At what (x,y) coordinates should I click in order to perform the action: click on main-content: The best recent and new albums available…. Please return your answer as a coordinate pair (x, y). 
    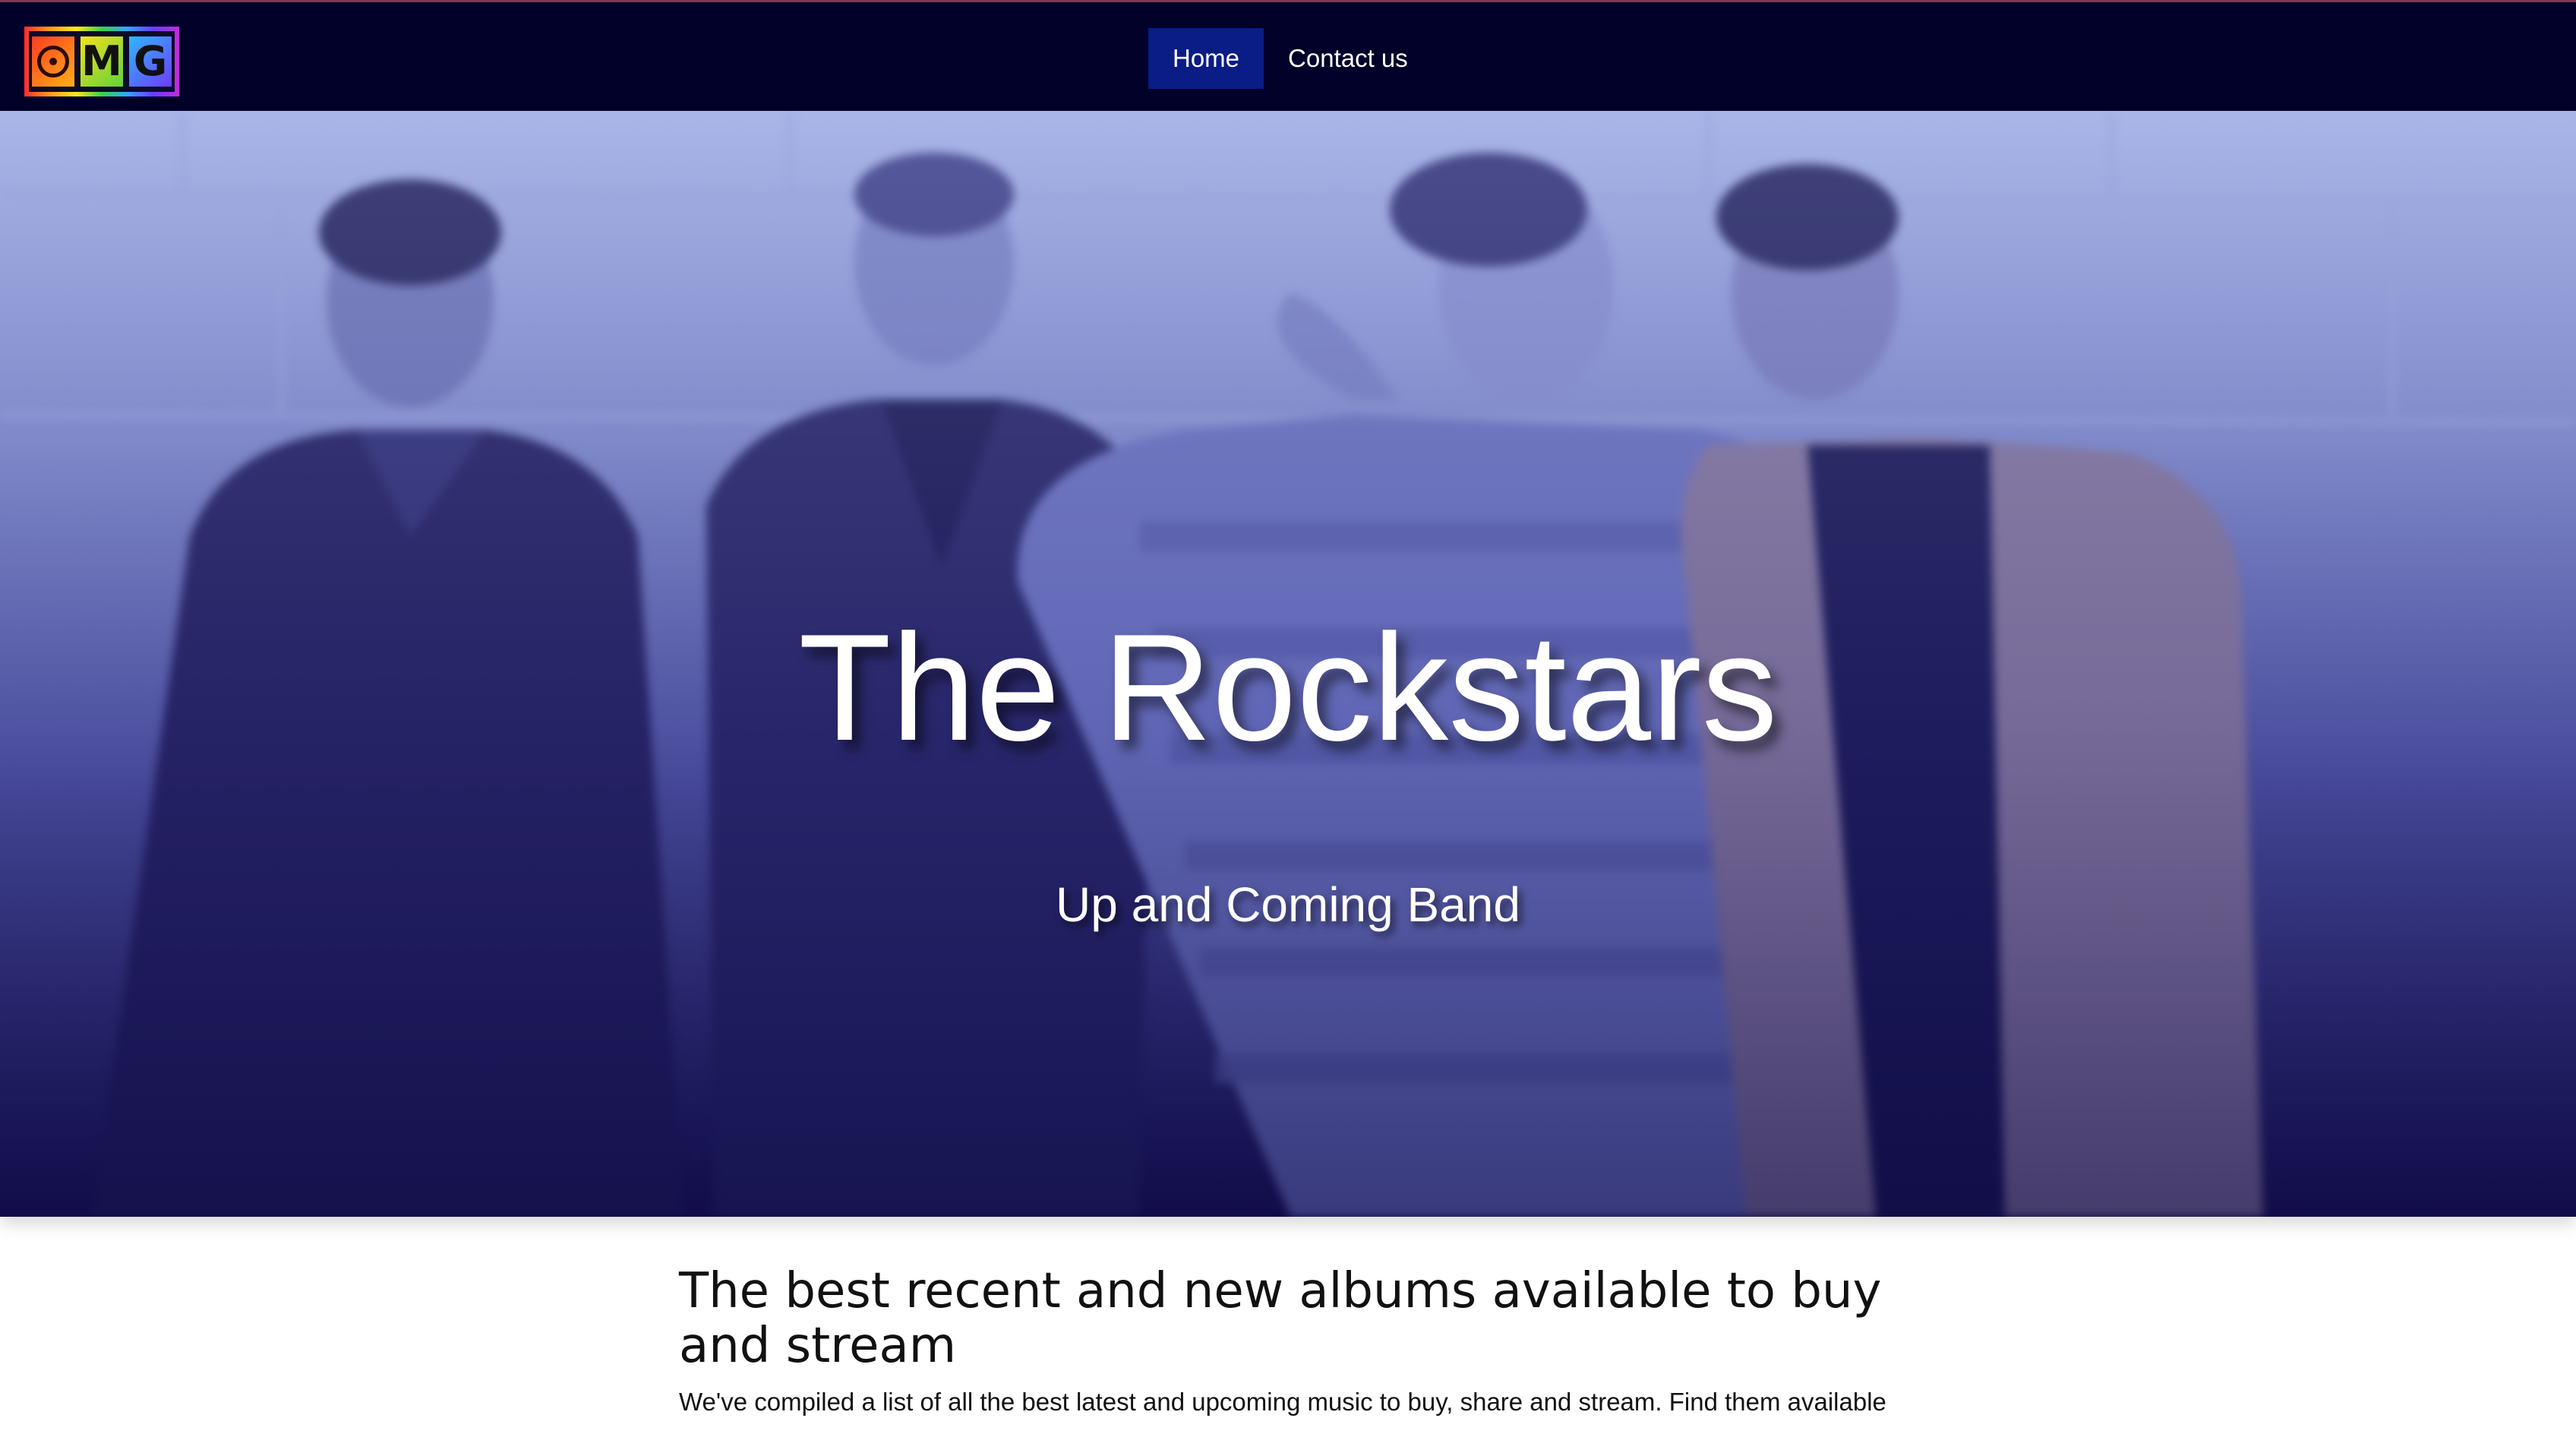
    Looking at the image, I should click on (1294, 1342).